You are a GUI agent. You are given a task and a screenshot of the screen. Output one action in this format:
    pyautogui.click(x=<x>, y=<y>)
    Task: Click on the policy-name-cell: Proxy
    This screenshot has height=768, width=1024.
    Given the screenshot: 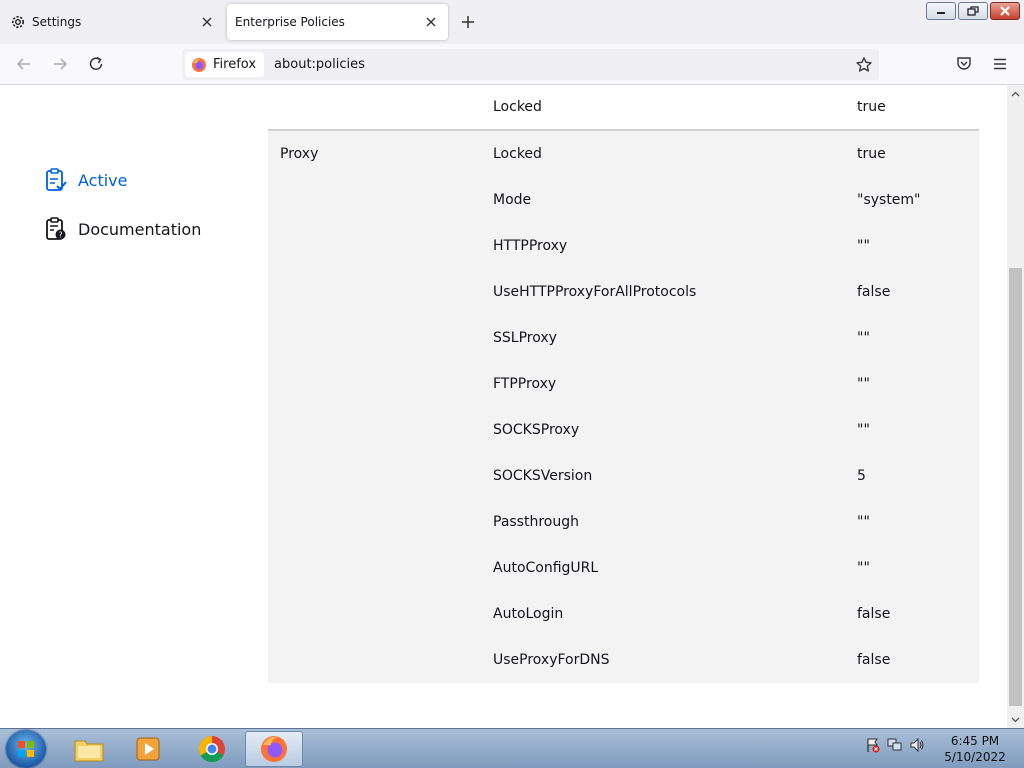 What is the action you would take?
    pyautogui.click(x=299, y=154)
    